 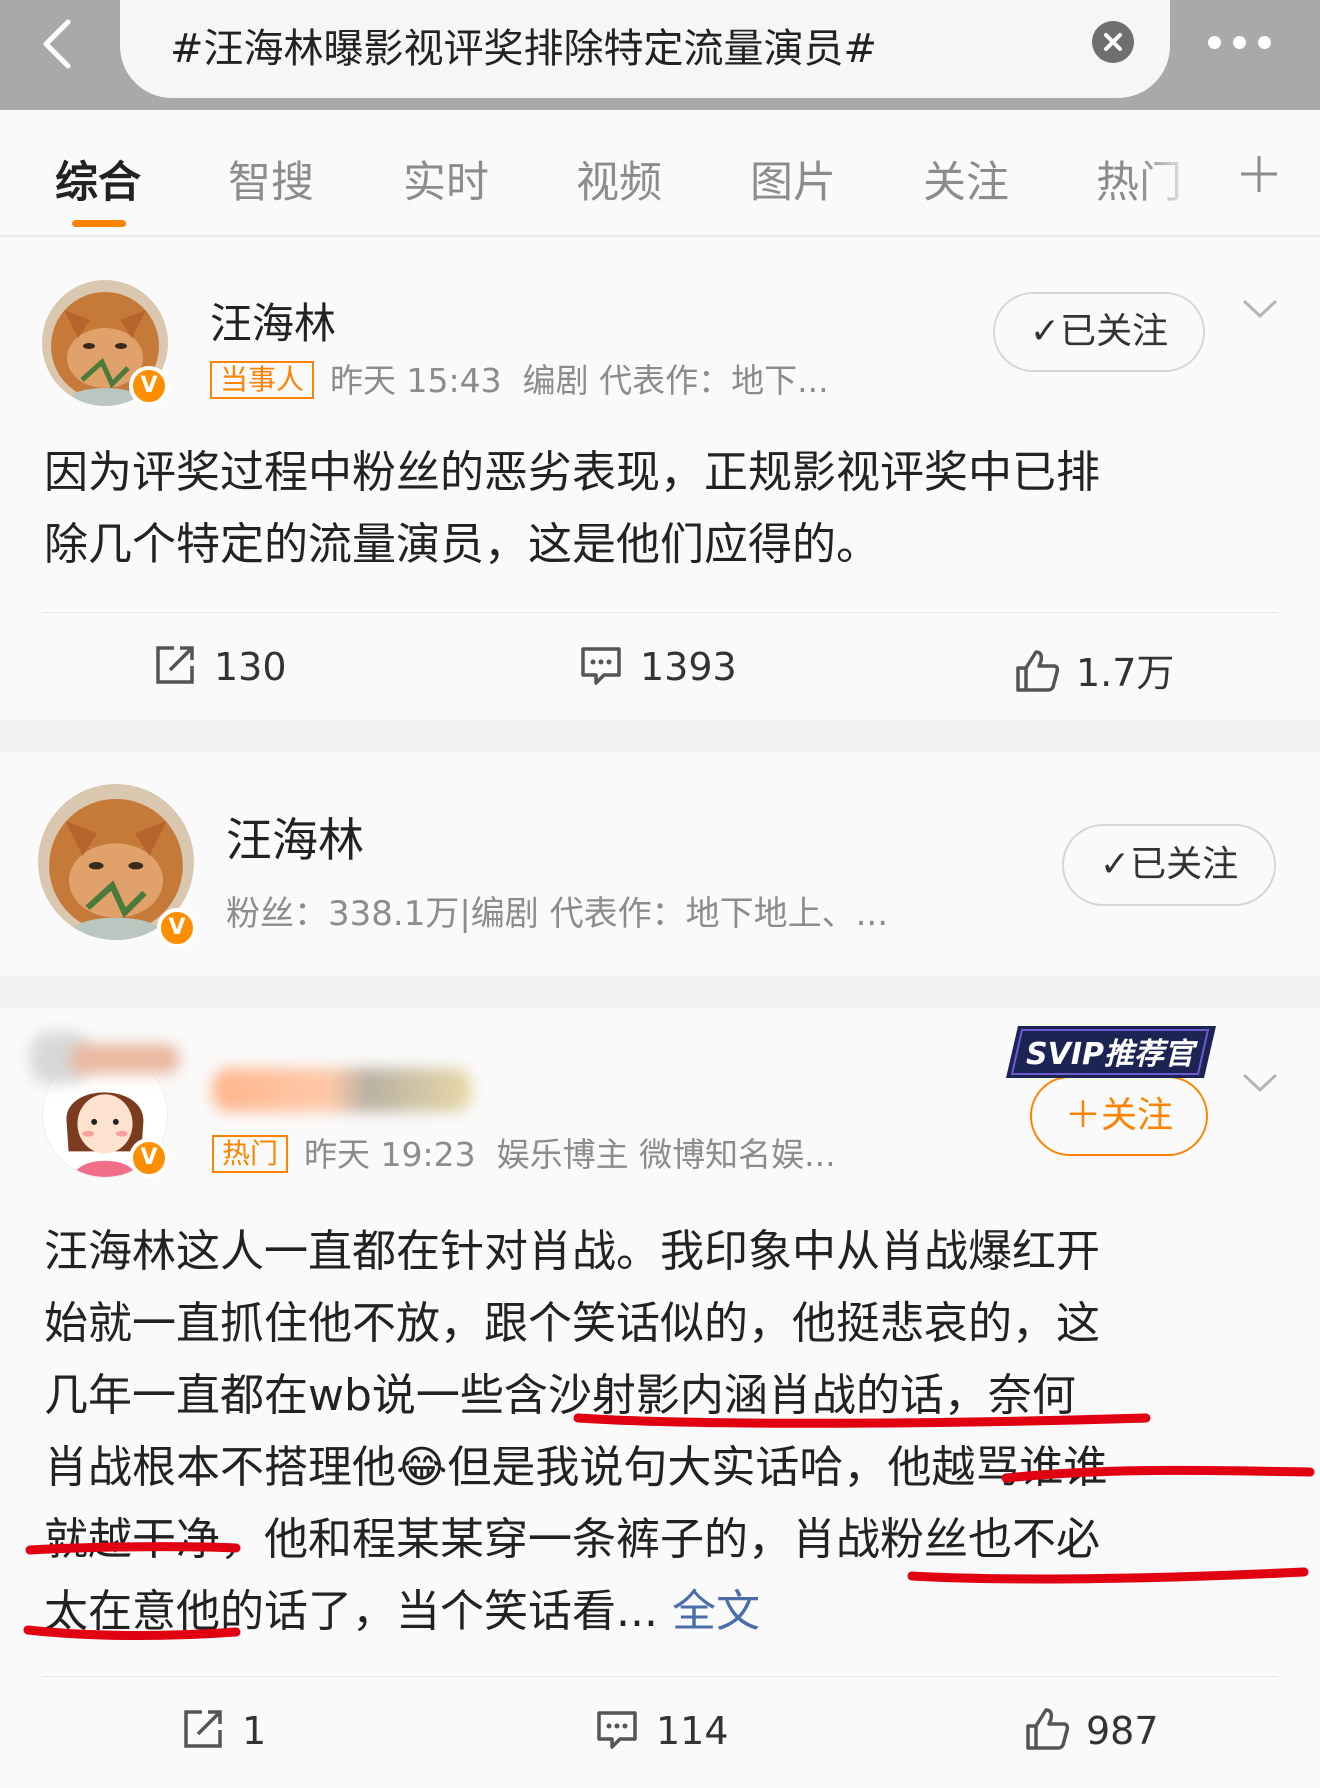 What do you see at coordinates (60, 44) in the screenshot?
I see `back-arrow-icon` at bounding box center [60, 44].